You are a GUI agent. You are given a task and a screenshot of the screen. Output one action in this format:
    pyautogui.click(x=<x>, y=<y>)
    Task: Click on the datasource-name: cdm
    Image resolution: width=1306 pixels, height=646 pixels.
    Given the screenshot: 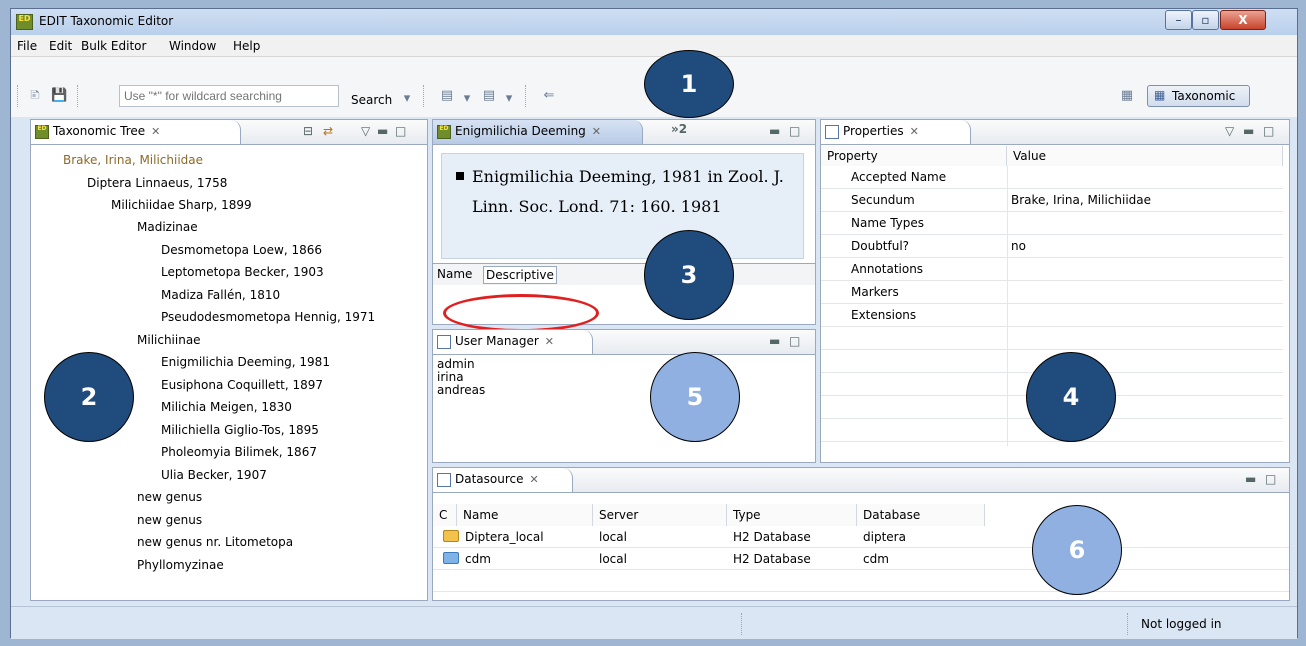 What is the action you would take?
    pyautogui.click(x=478, y=559)
    